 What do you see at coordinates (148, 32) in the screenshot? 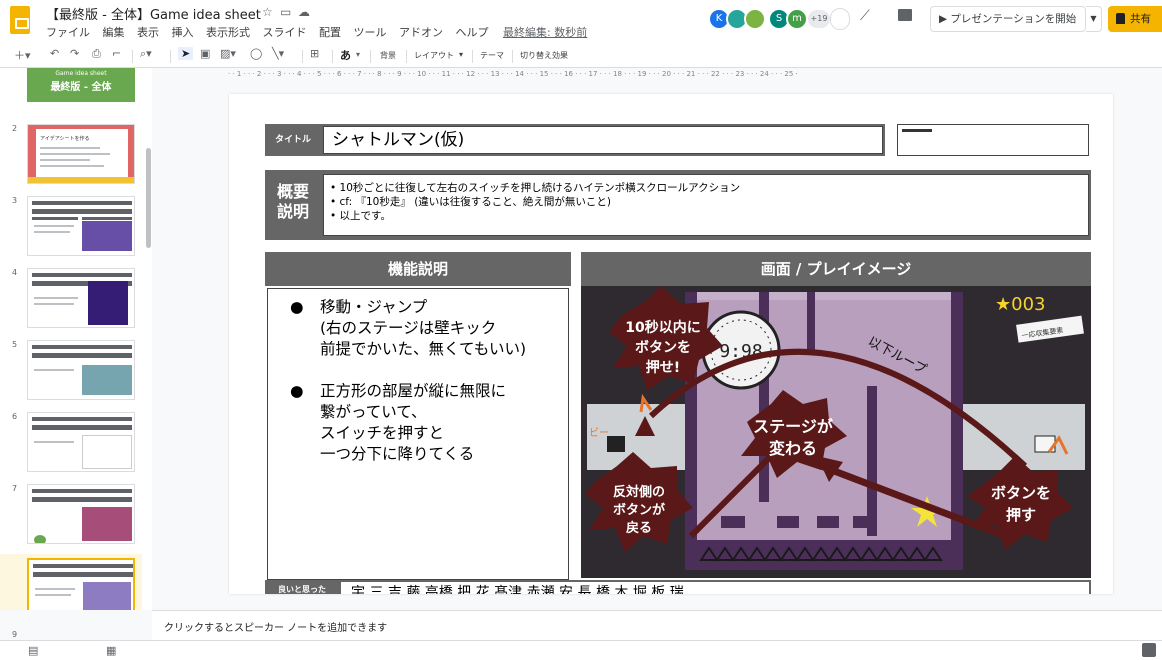
I see `menu-view: 表示` at bounding box center [148, 32].